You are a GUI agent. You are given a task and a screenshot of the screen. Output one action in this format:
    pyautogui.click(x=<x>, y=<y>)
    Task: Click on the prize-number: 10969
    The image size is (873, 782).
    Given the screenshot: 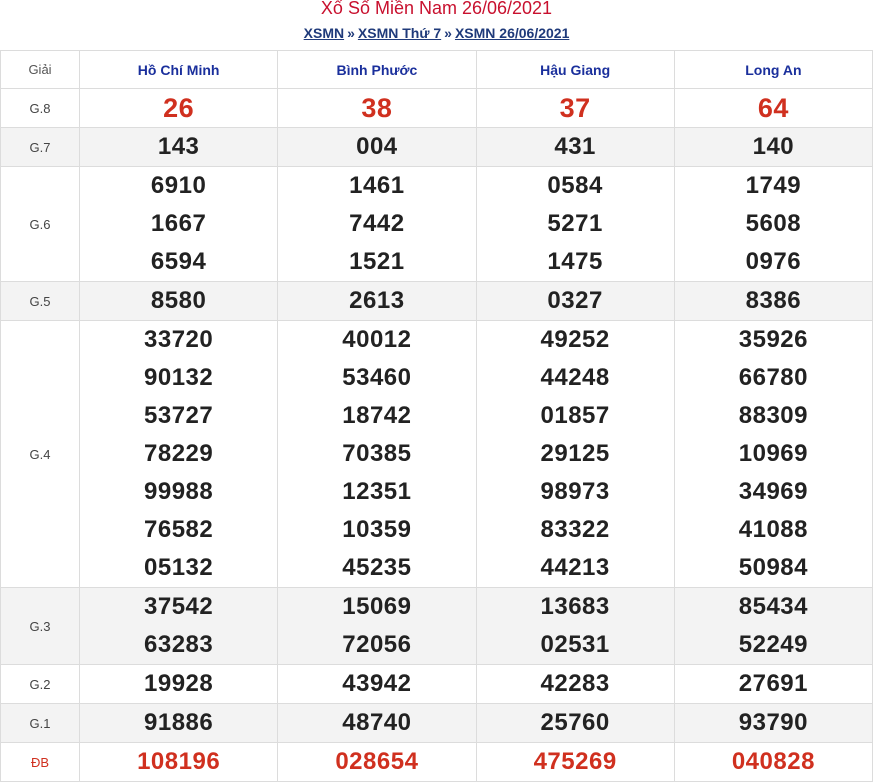 What is the action you would take?
    pyautogui.click(x=773, y=453)
    